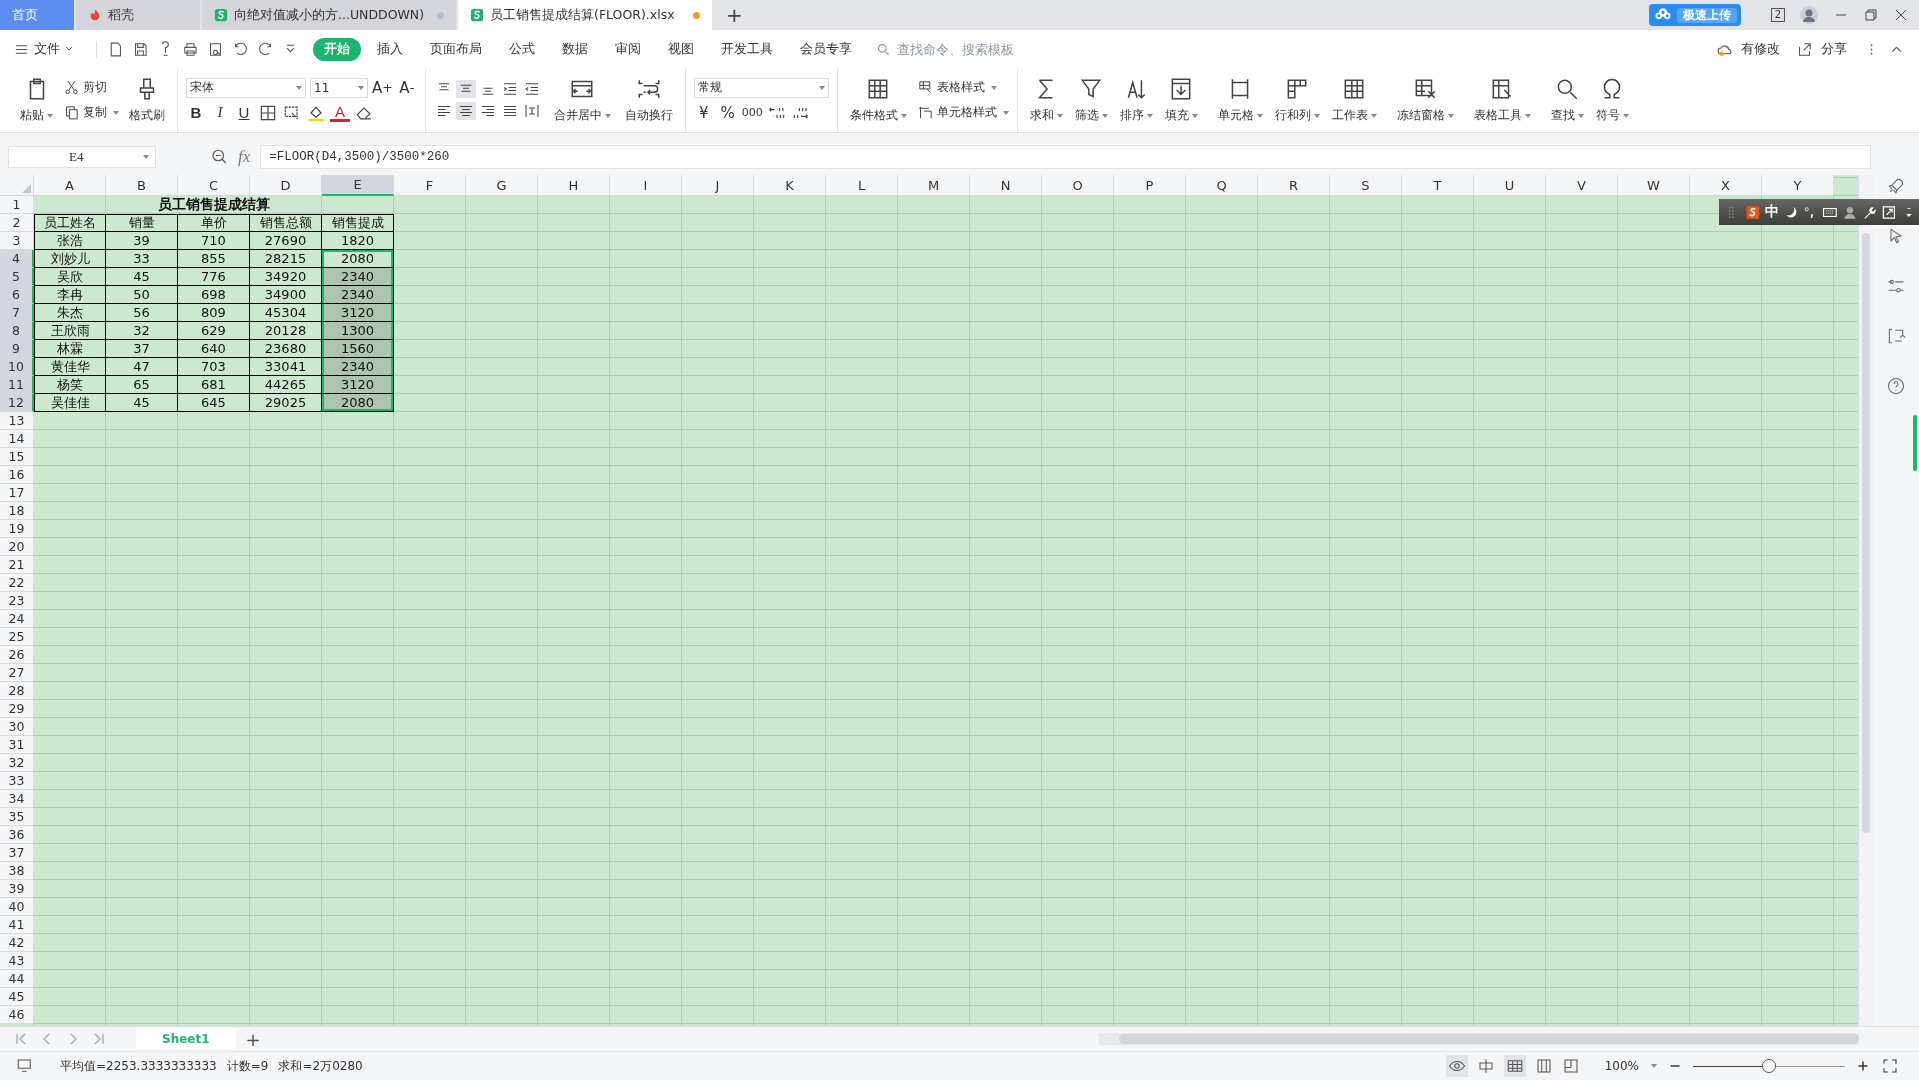 The width and height of the screenshot is (1919, 1080). What do you see at coordinates (761, 87) in the screenshot?
I see `number-format-field: 常规` at bounding box center [761, 87].